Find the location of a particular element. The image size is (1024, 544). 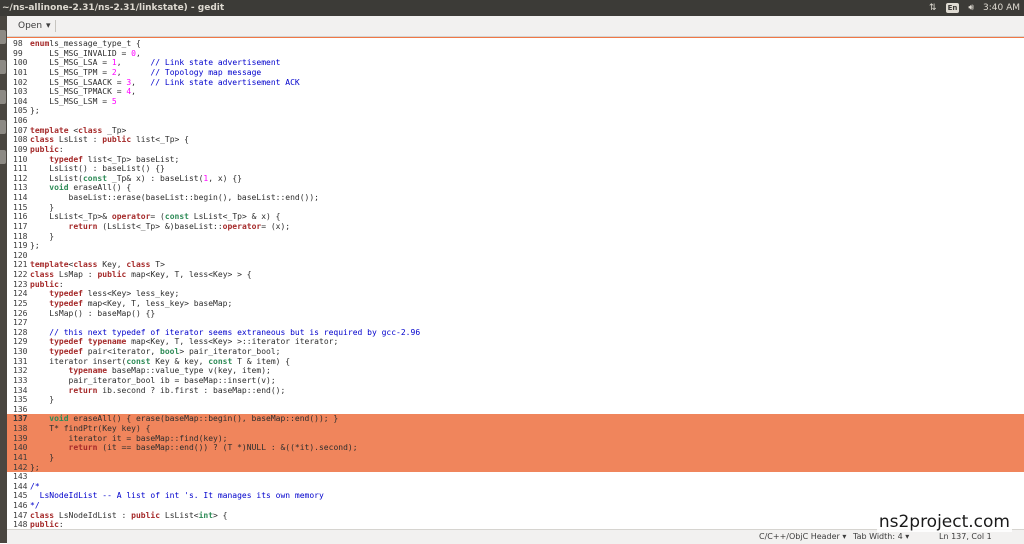

code-token: LsNodeIdList : is located at coordinates (93, 515).